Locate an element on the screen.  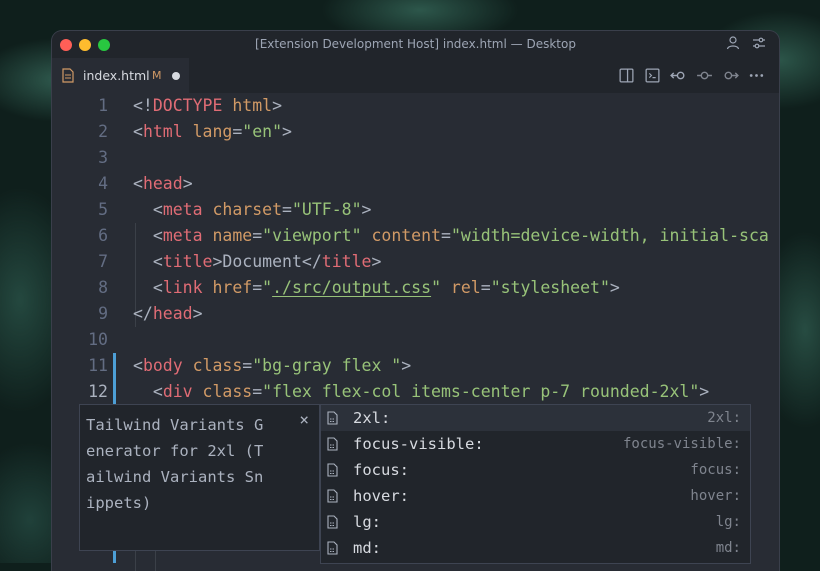
code-token: ./src/output.css is located at coordinates (352, 287).